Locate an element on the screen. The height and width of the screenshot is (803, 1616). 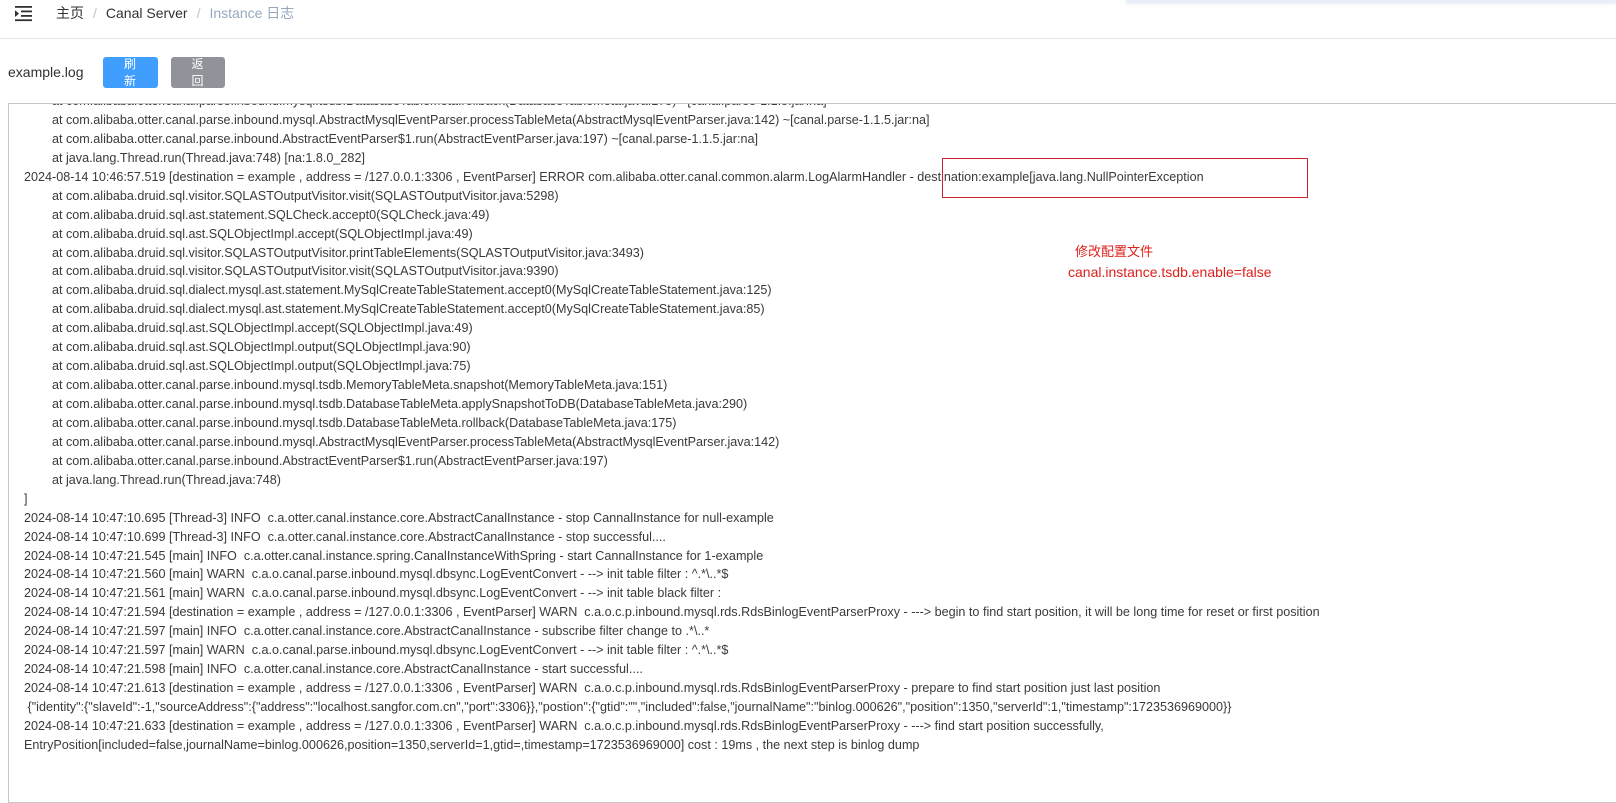
breadcrumb-home: 主页 is located at coordinates (70, 13).